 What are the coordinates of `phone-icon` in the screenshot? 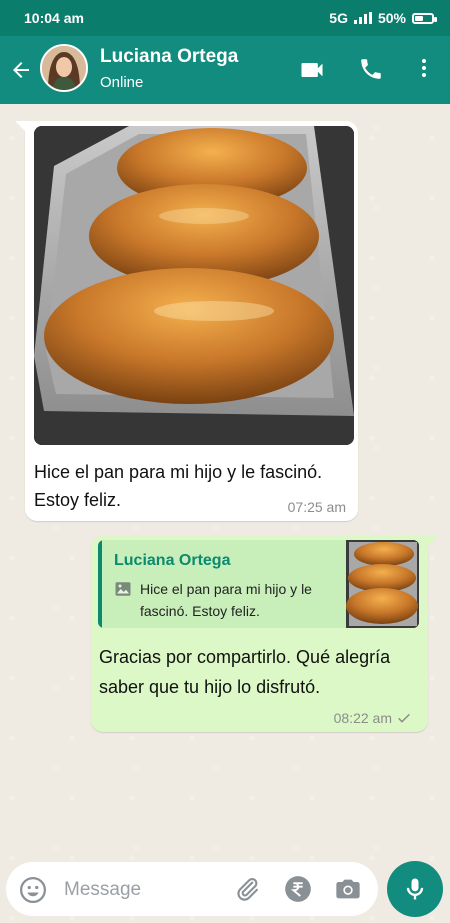 It's located at (371, 69).